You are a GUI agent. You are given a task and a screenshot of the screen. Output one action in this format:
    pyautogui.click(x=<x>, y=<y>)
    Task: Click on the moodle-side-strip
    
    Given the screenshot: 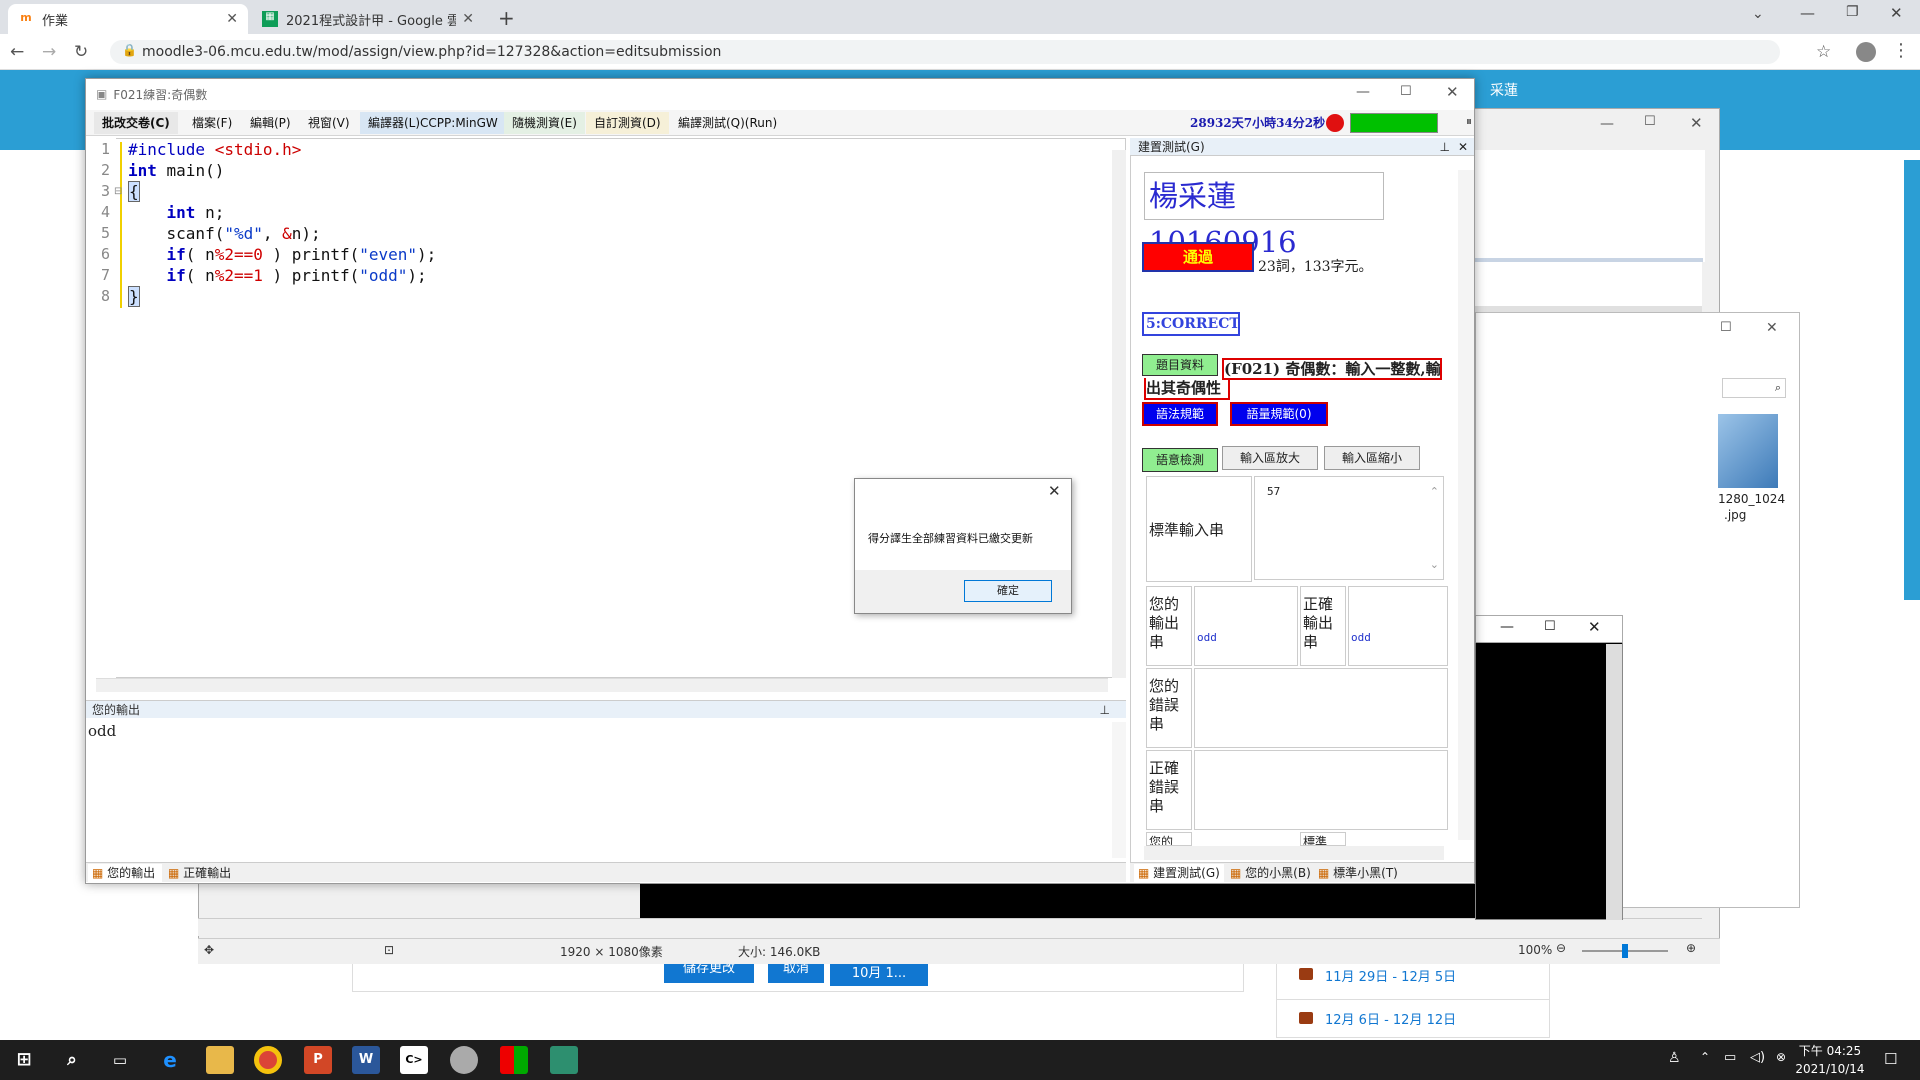 What is the action you would take?
    pyautogui.click(x=1912, y=380)
    